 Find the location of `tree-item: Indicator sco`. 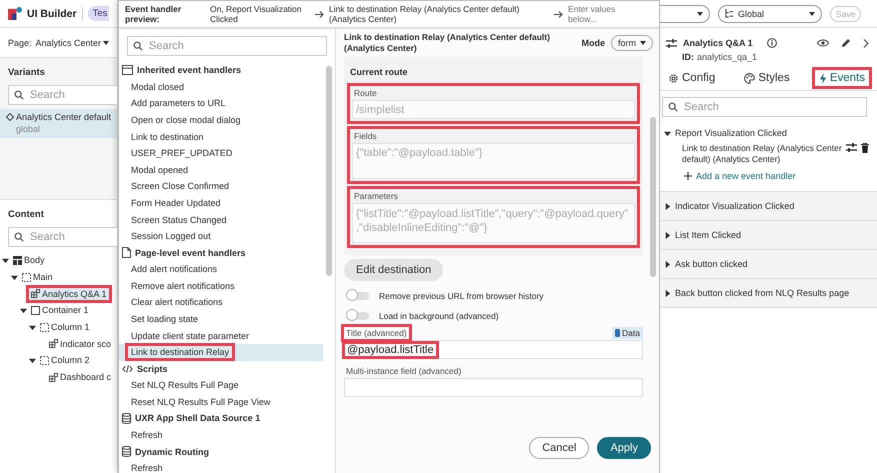

tree-item: Indicator sco is located at coordinates (80, 344).